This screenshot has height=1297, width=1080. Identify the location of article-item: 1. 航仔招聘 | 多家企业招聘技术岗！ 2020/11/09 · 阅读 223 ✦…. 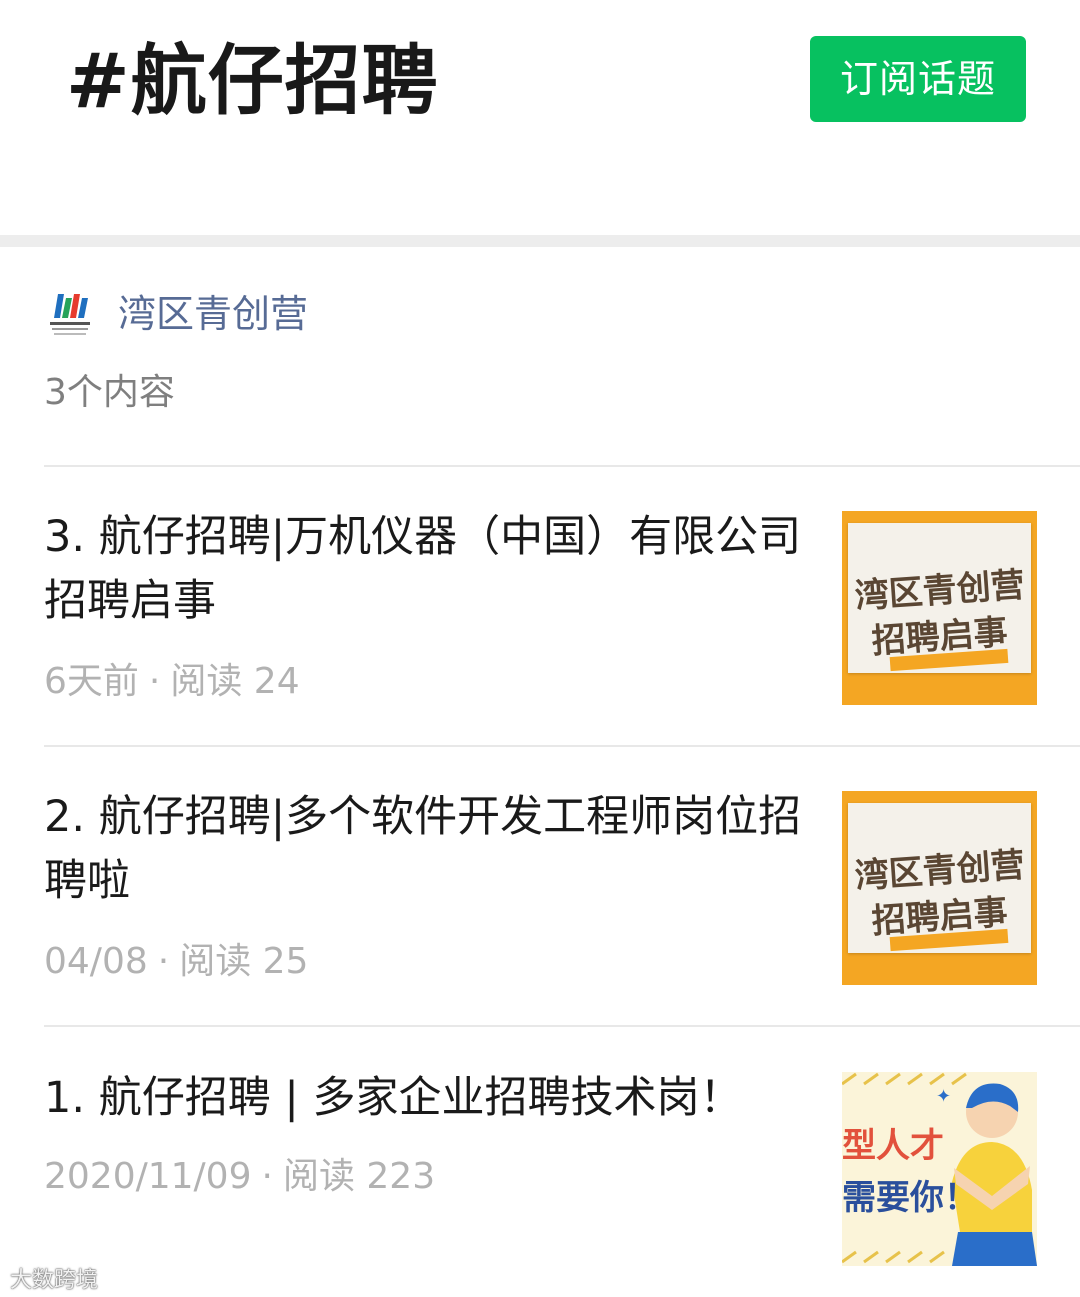
(562, 1166).